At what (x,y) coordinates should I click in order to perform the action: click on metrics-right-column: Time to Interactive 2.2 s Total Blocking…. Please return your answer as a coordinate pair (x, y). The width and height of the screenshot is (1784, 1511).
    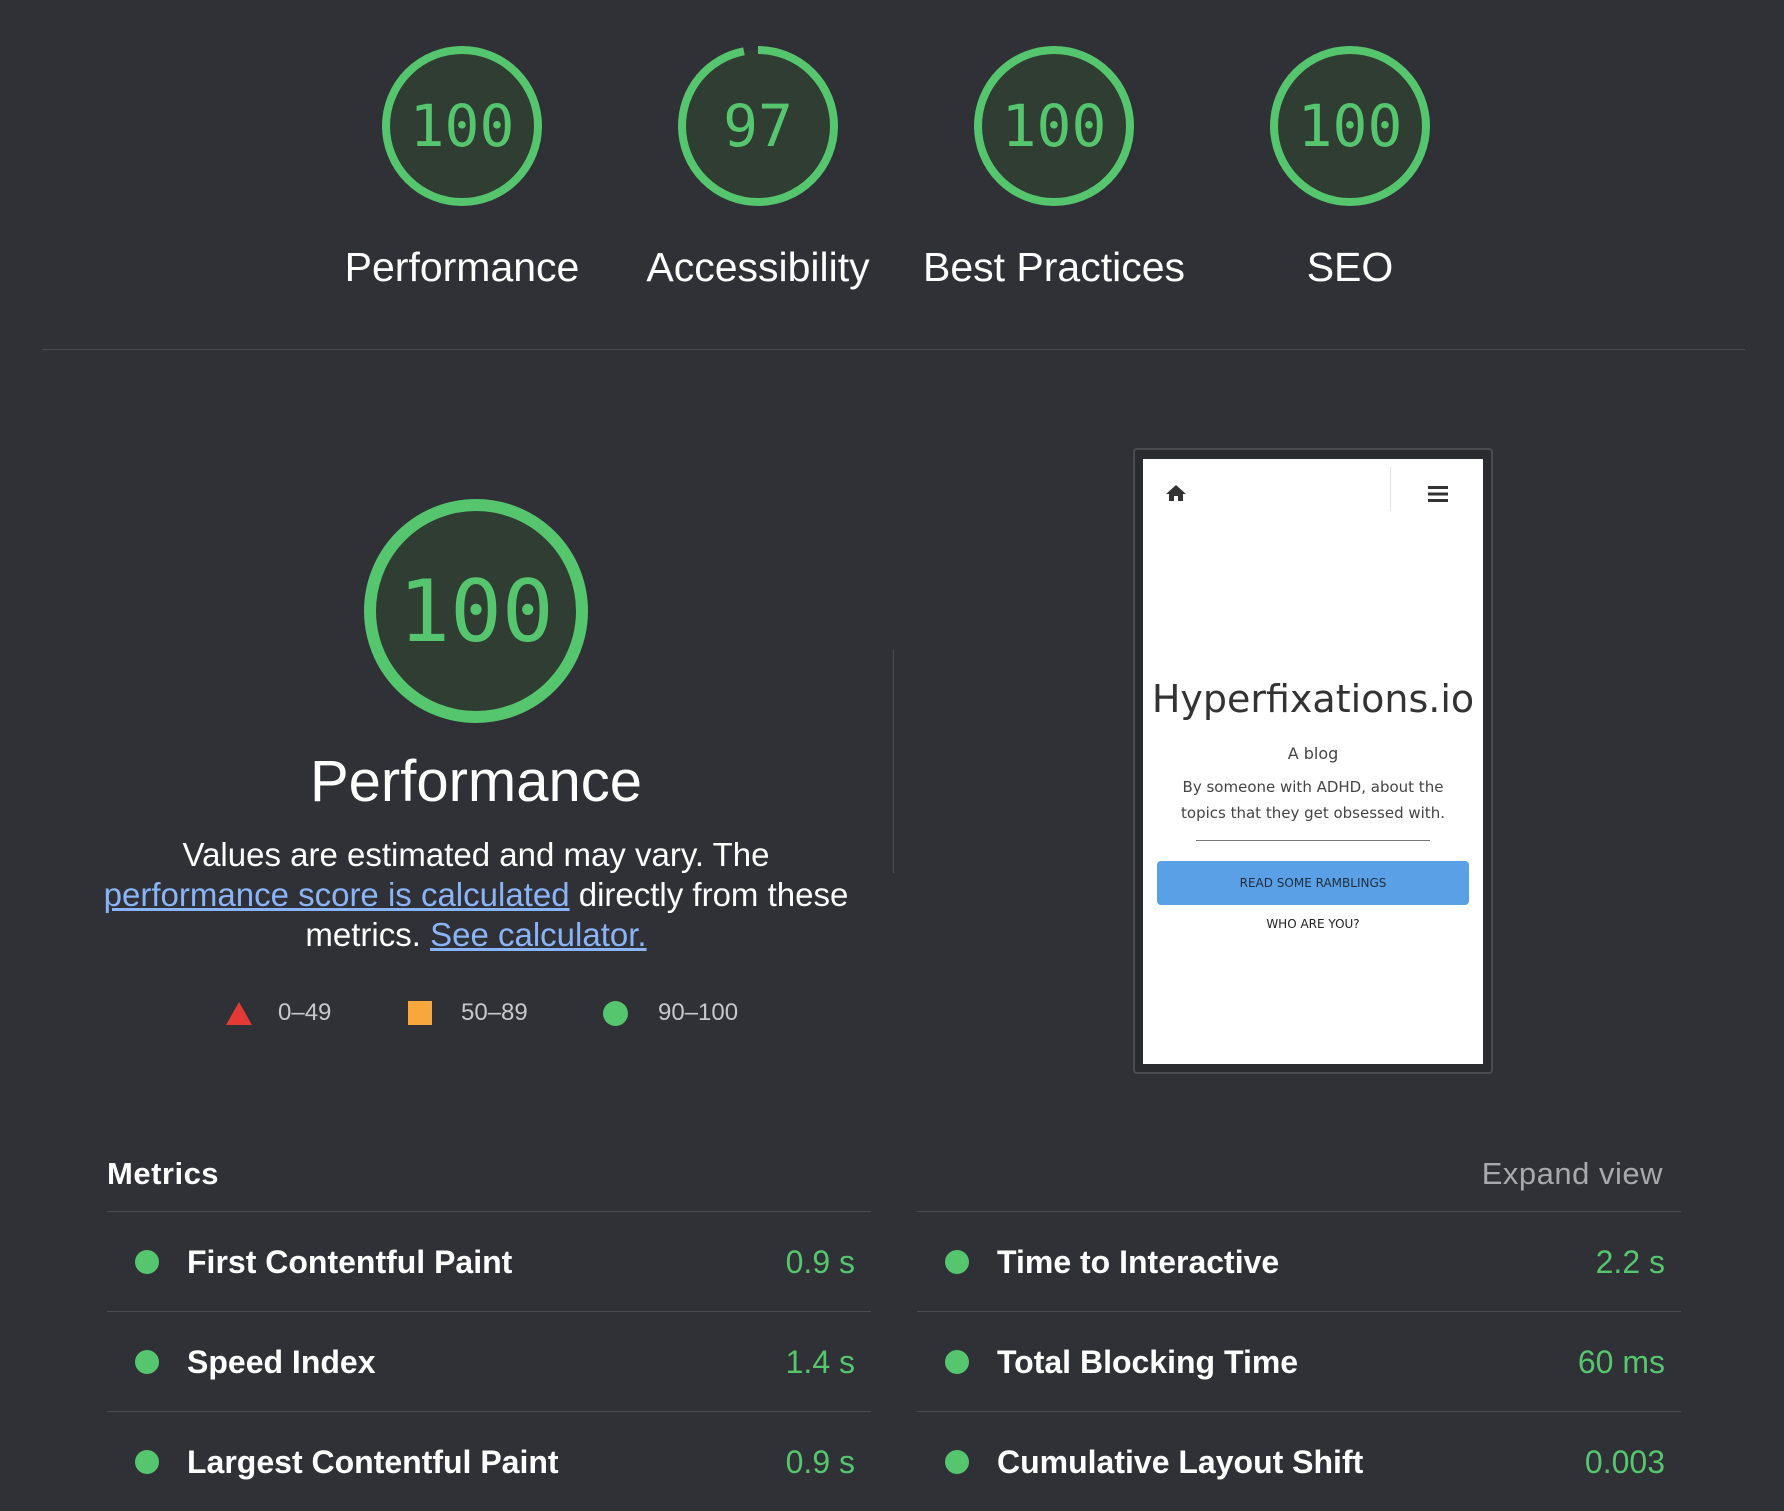
    Looking at the image, I should click on (1299, 1361).